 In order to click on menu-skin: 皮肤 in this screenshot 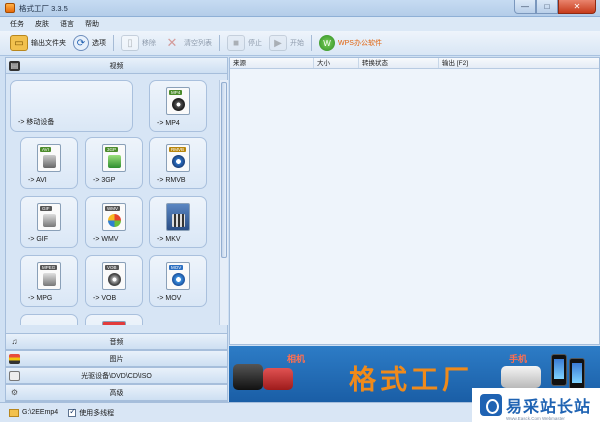, I will do `click(42, 24)`.